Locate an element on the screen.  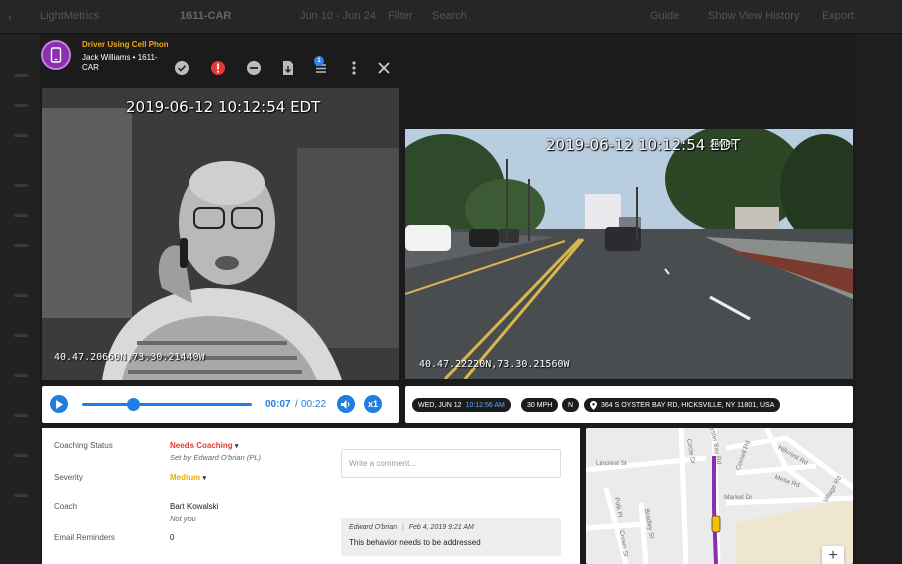
comment-author: Edward O'brian is located at coordinates (373, 527).